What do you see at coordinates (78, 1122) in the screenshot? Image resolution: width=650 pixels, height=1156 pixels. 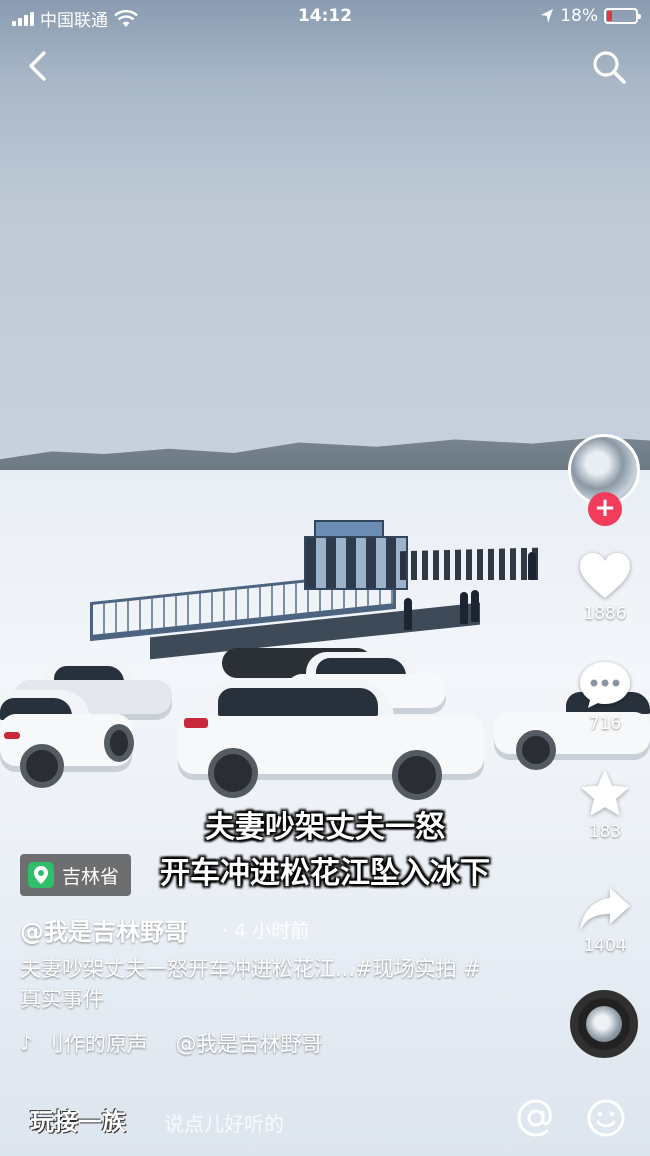 I see `watermark: 玩接一族` at bounding box center [78, 1122].